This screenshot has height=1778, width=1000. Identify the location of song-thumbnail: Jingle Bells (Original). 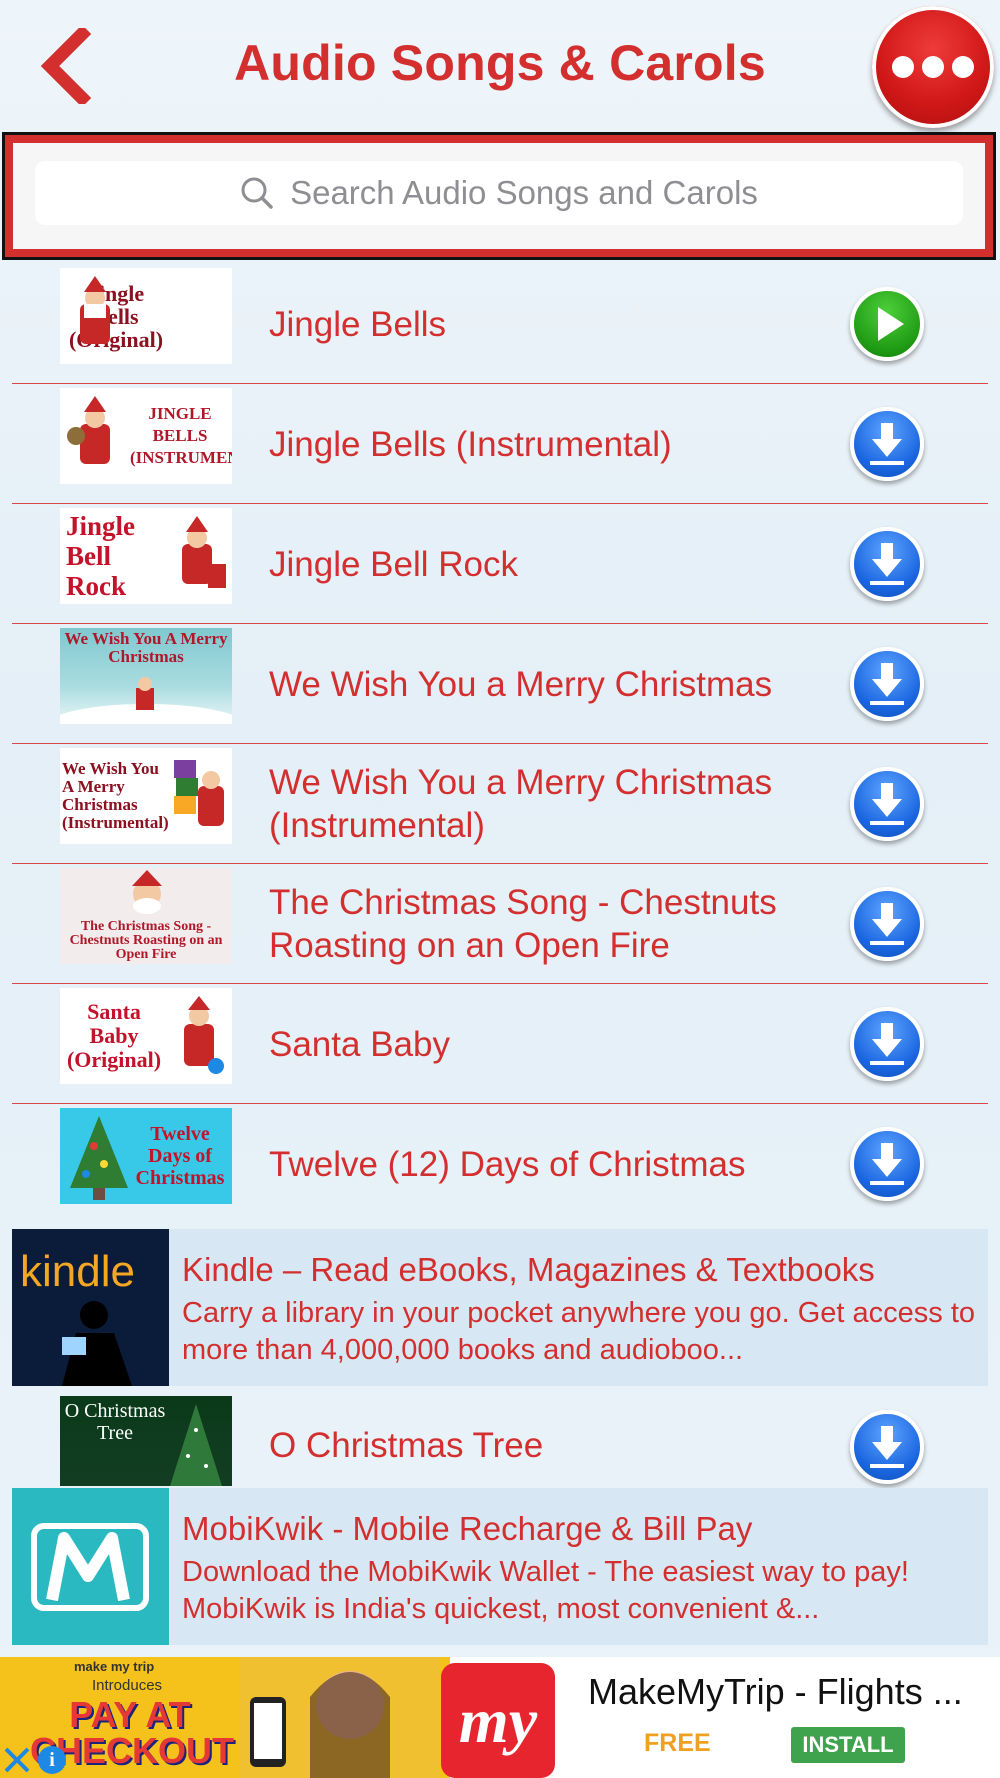
(146, 316).